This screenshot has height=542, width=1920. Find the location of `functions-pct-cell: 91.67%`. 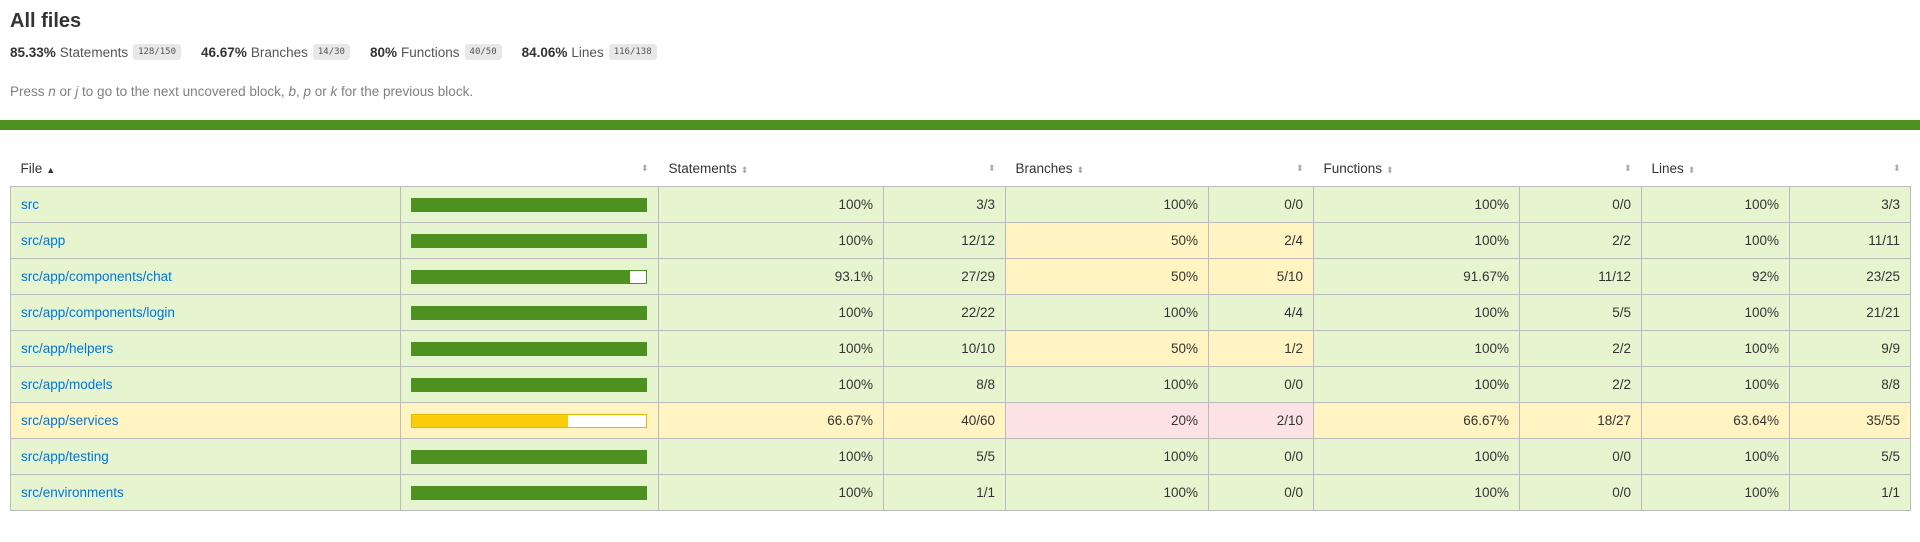

functions-pct-cell: 91.67% is located at coordinates (1416, 276).